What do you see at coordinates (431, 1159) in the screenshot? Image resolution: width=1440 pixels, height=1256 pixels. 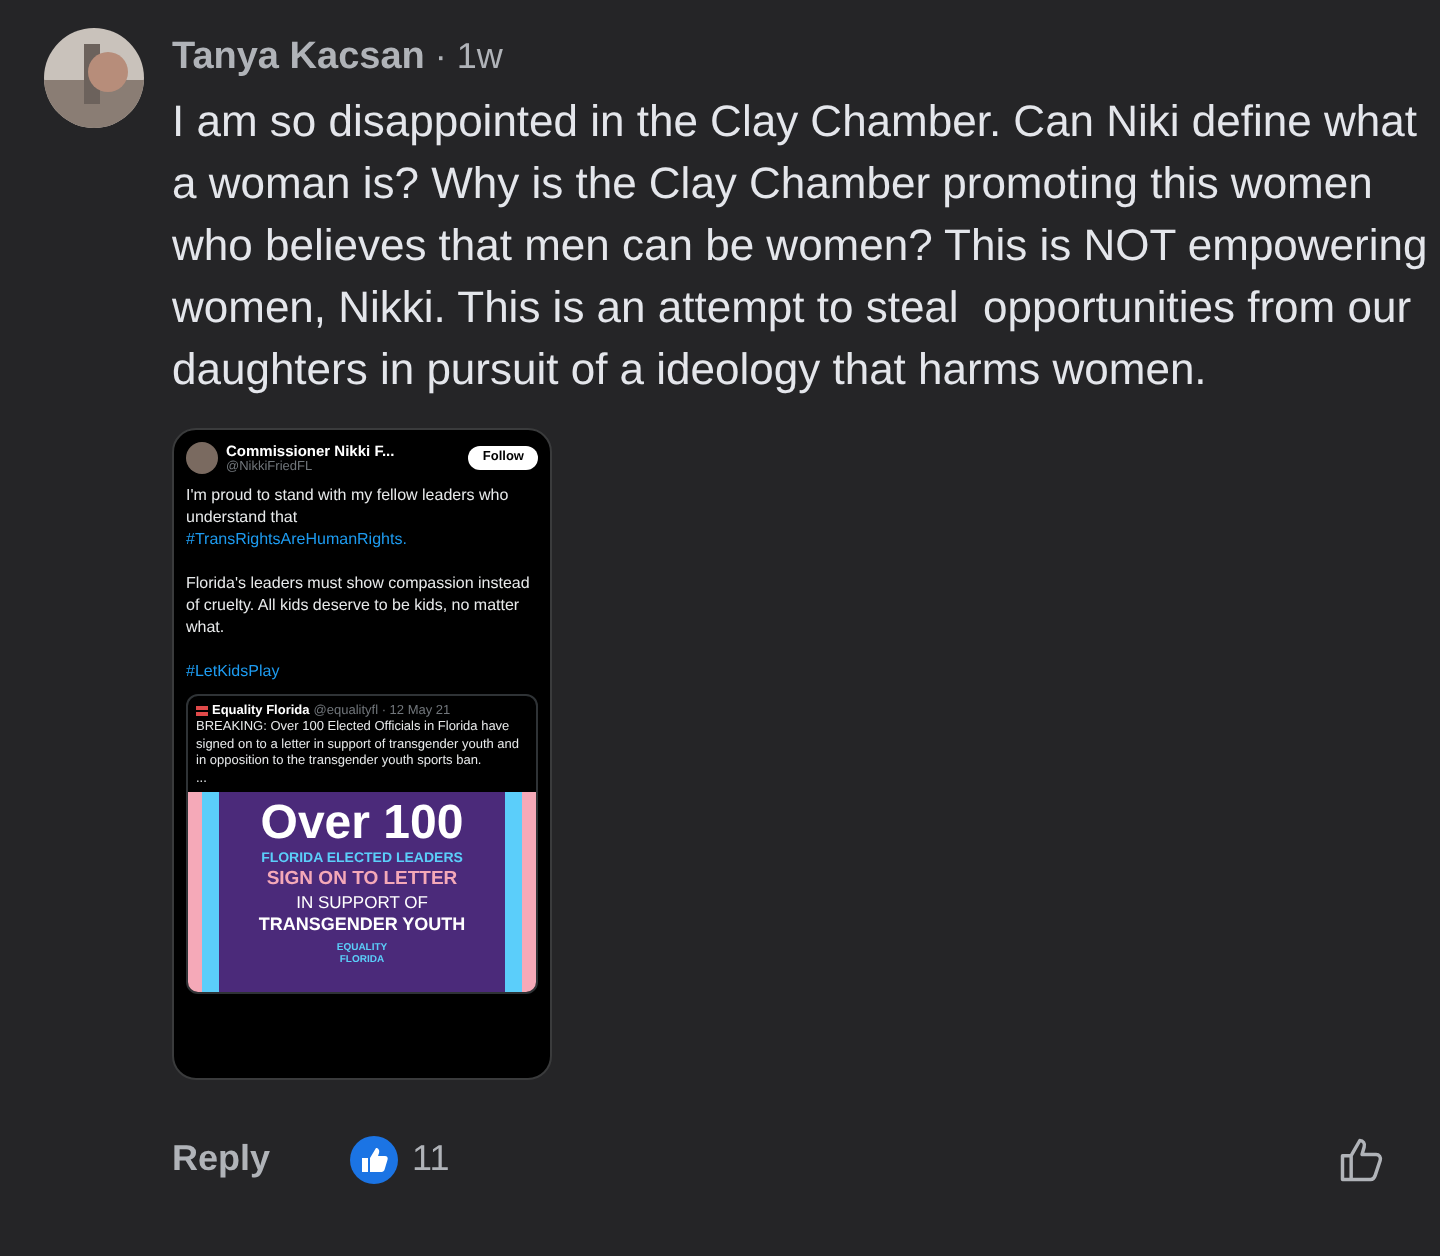 I see `like-count: 11` at bounding box center [431, 1159].